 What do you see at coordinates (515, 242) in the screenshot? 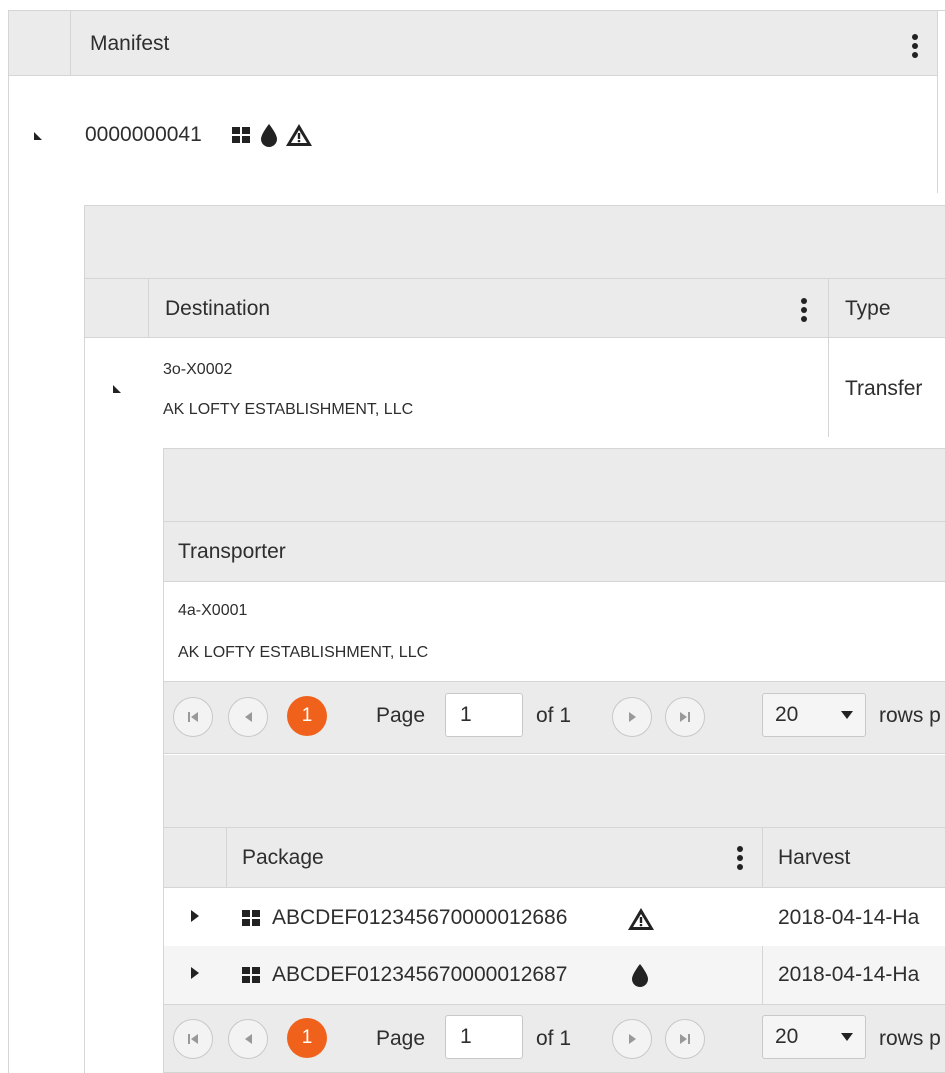
I see `destination-toolbar` at bounding box center [515, 242].